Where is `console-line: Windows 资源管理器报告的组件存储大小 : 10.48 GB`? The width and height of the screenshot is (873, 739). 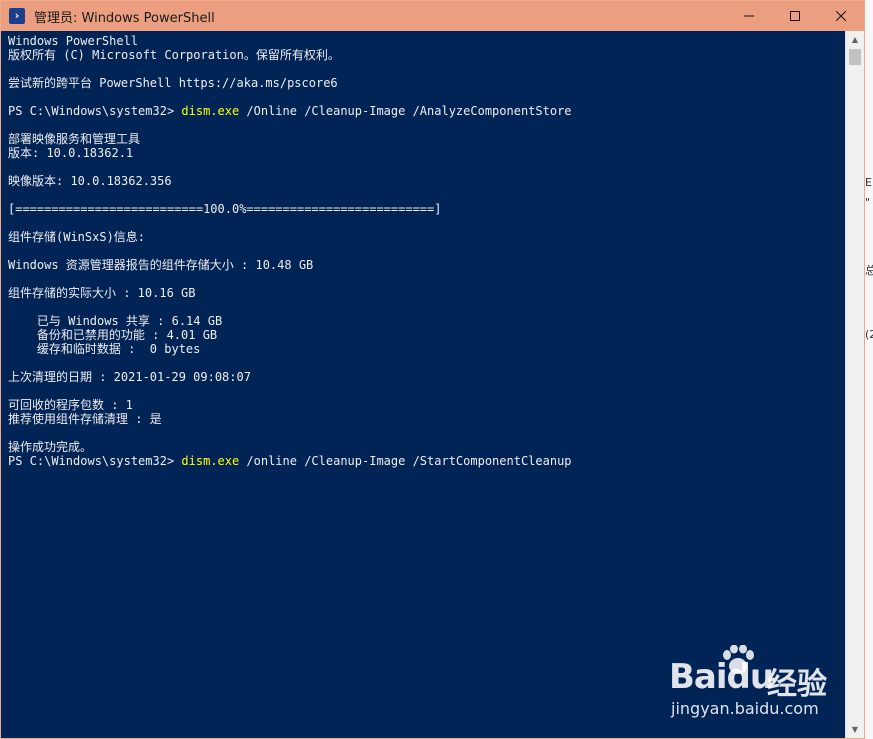 console-line: Windows 资源管理器报告的组件存储大小 : 10.48 GB is located at coordinates (161, 265).